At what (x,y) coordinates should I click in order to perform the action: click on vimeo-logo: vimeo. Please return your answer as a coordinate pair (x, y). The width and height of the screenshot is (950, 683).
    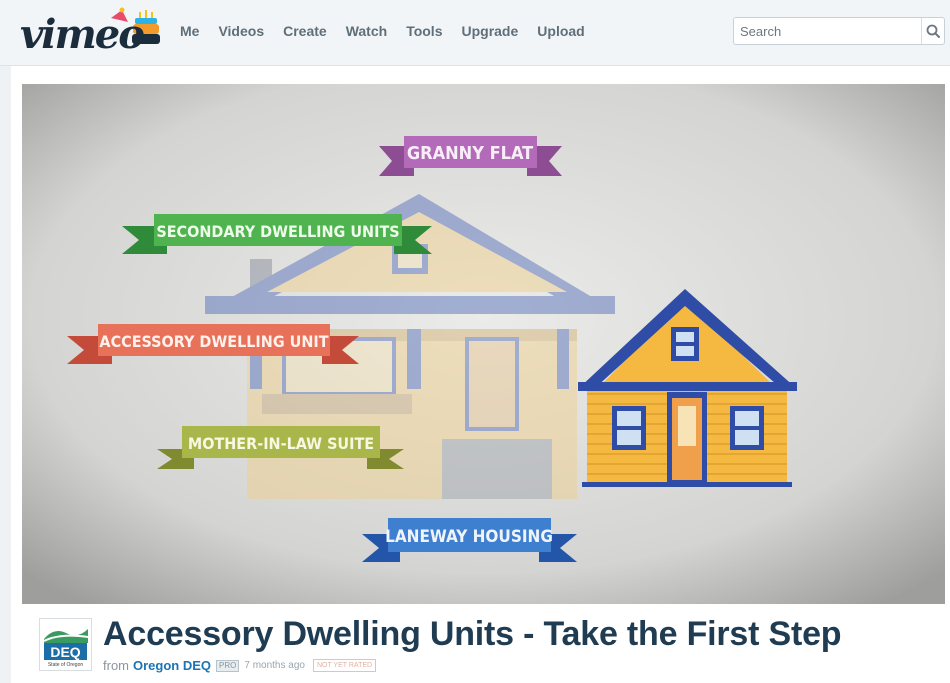
    Looking at the image, I should click on (93, 32).